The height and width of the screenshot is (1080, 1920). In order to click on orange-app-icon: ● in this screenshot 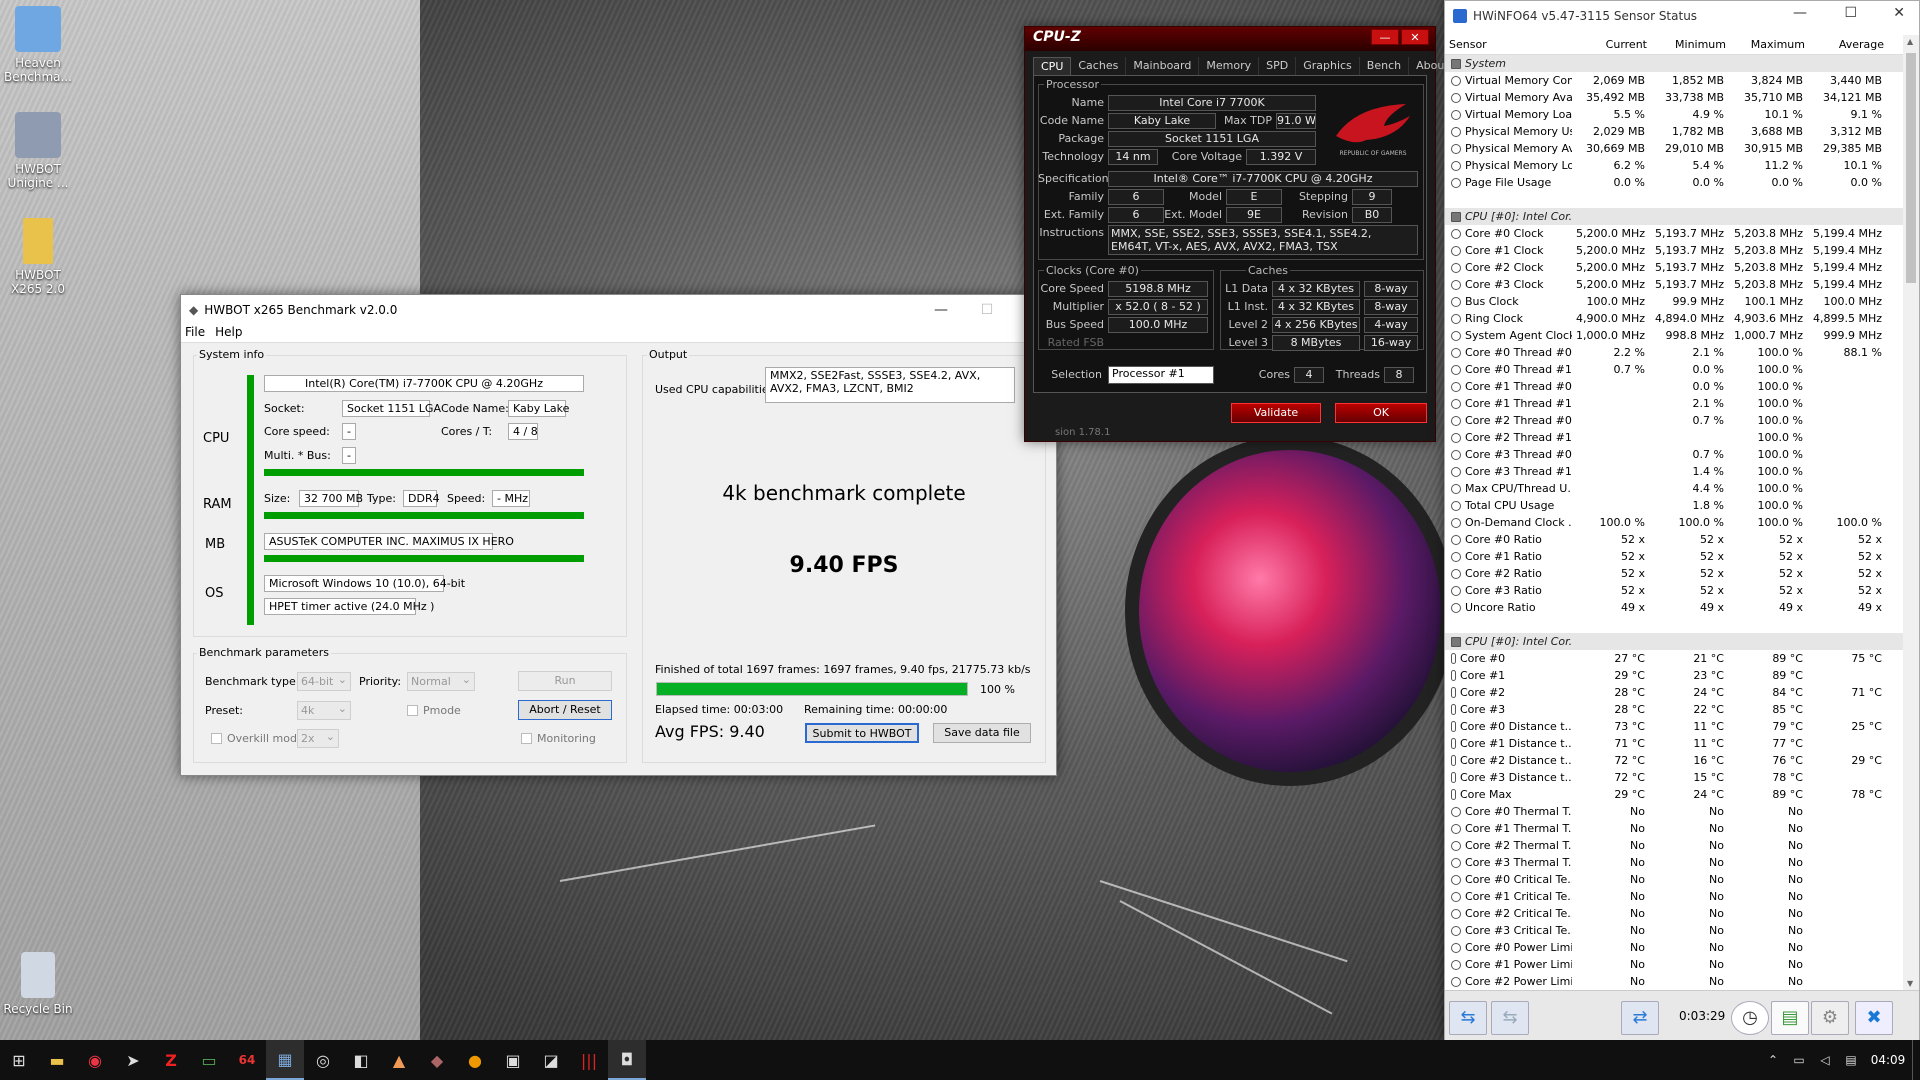, I will do `click(475, 1060)`.